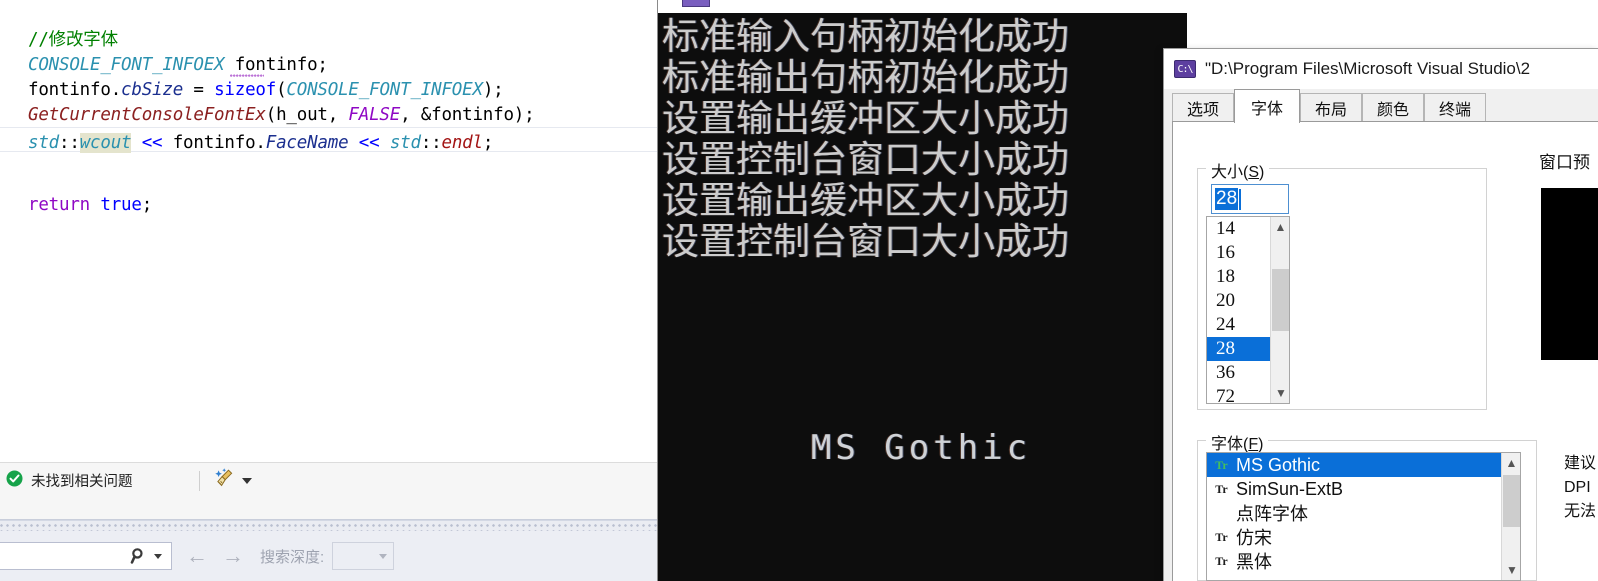 This screenshot has height=581, width=1598. What do you see at coordinates (139, 556) in the screenshot?
I see `magnifier-icon` at bounding box center [139, 556].